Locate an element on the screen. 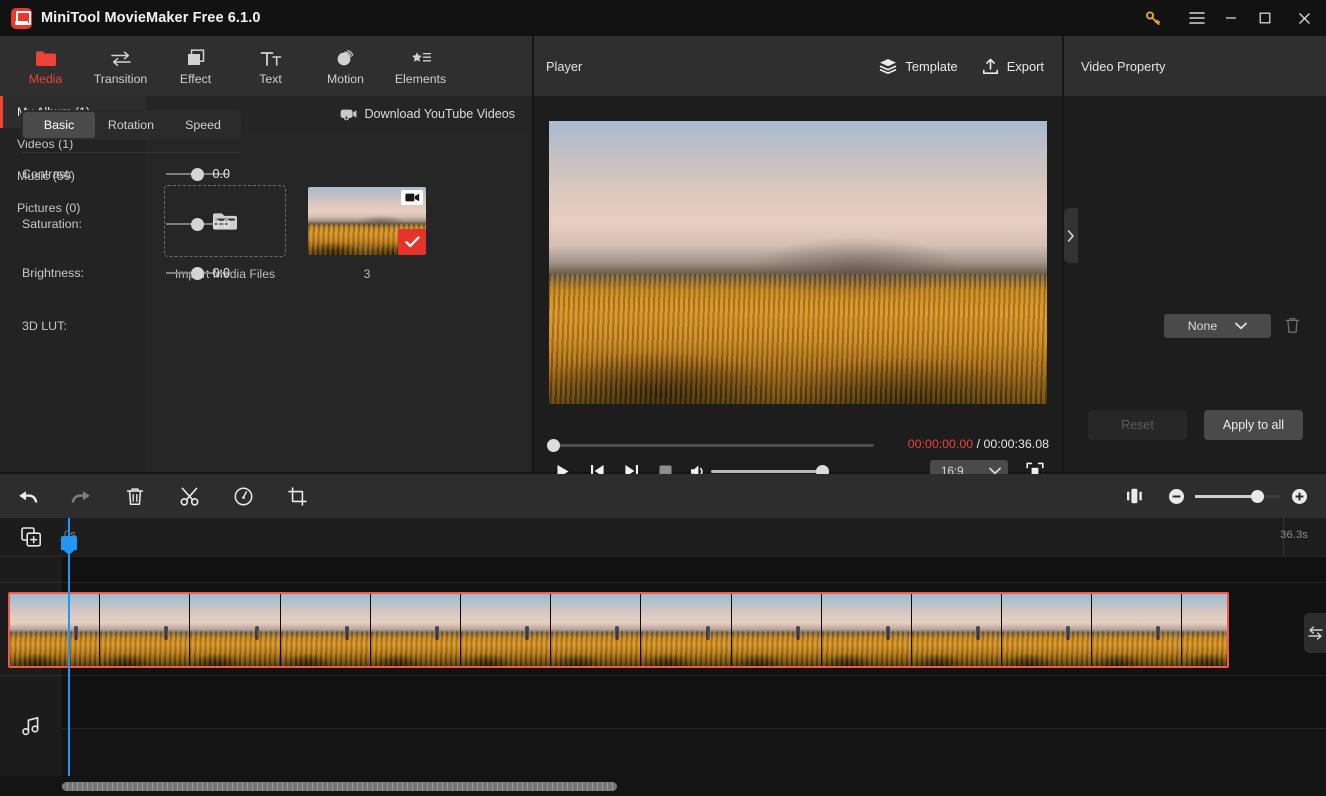 This screenshot has width=1326, height=796. tab-basic: Basic is located at coordinates (59, 125).